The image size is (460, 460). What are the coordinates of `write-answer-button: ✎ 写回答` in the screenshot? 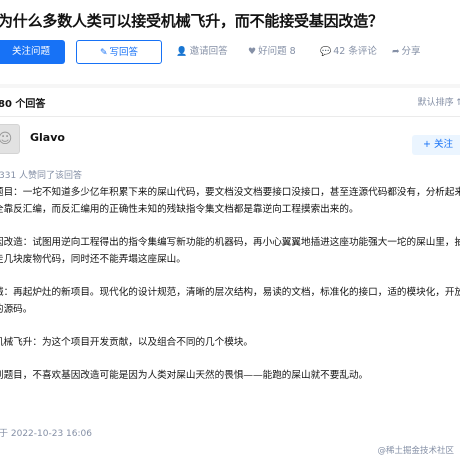 It's located at (119, 52).